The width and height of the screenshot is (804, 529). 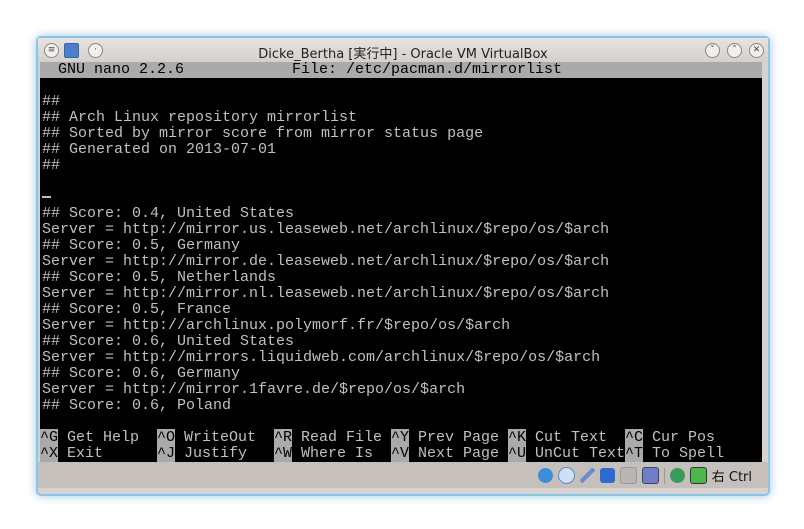 What do you see at coordinates (712, 50) in the screenshot?
I see `minimize-button: ˅` at bounding box center [712, 50].